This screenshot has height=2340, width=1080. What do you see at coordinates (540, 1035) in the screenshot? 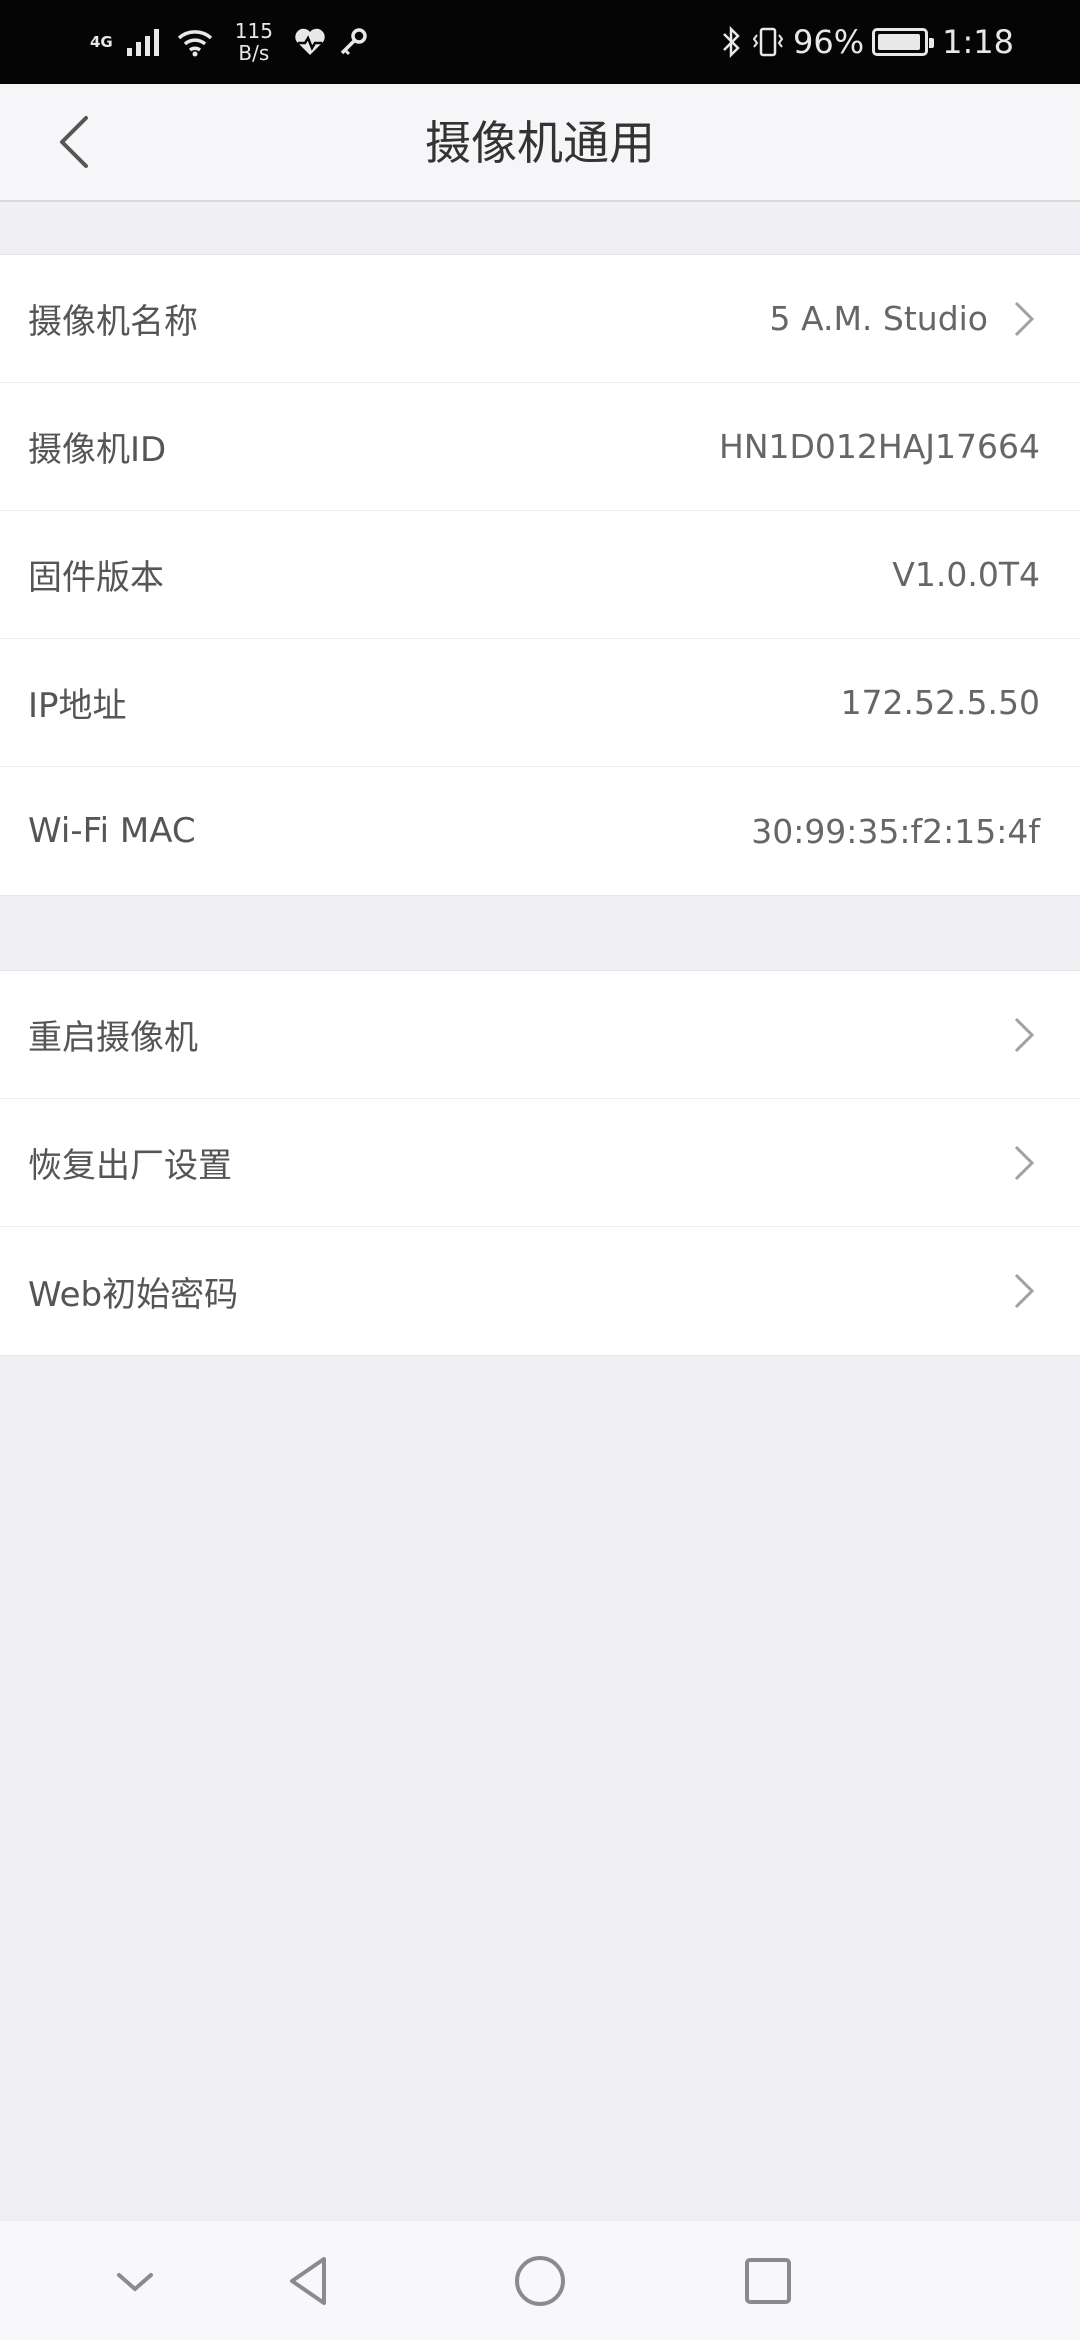
I see `restart-camera-row: 重启摄像机` at bounding box center [540, 1035].